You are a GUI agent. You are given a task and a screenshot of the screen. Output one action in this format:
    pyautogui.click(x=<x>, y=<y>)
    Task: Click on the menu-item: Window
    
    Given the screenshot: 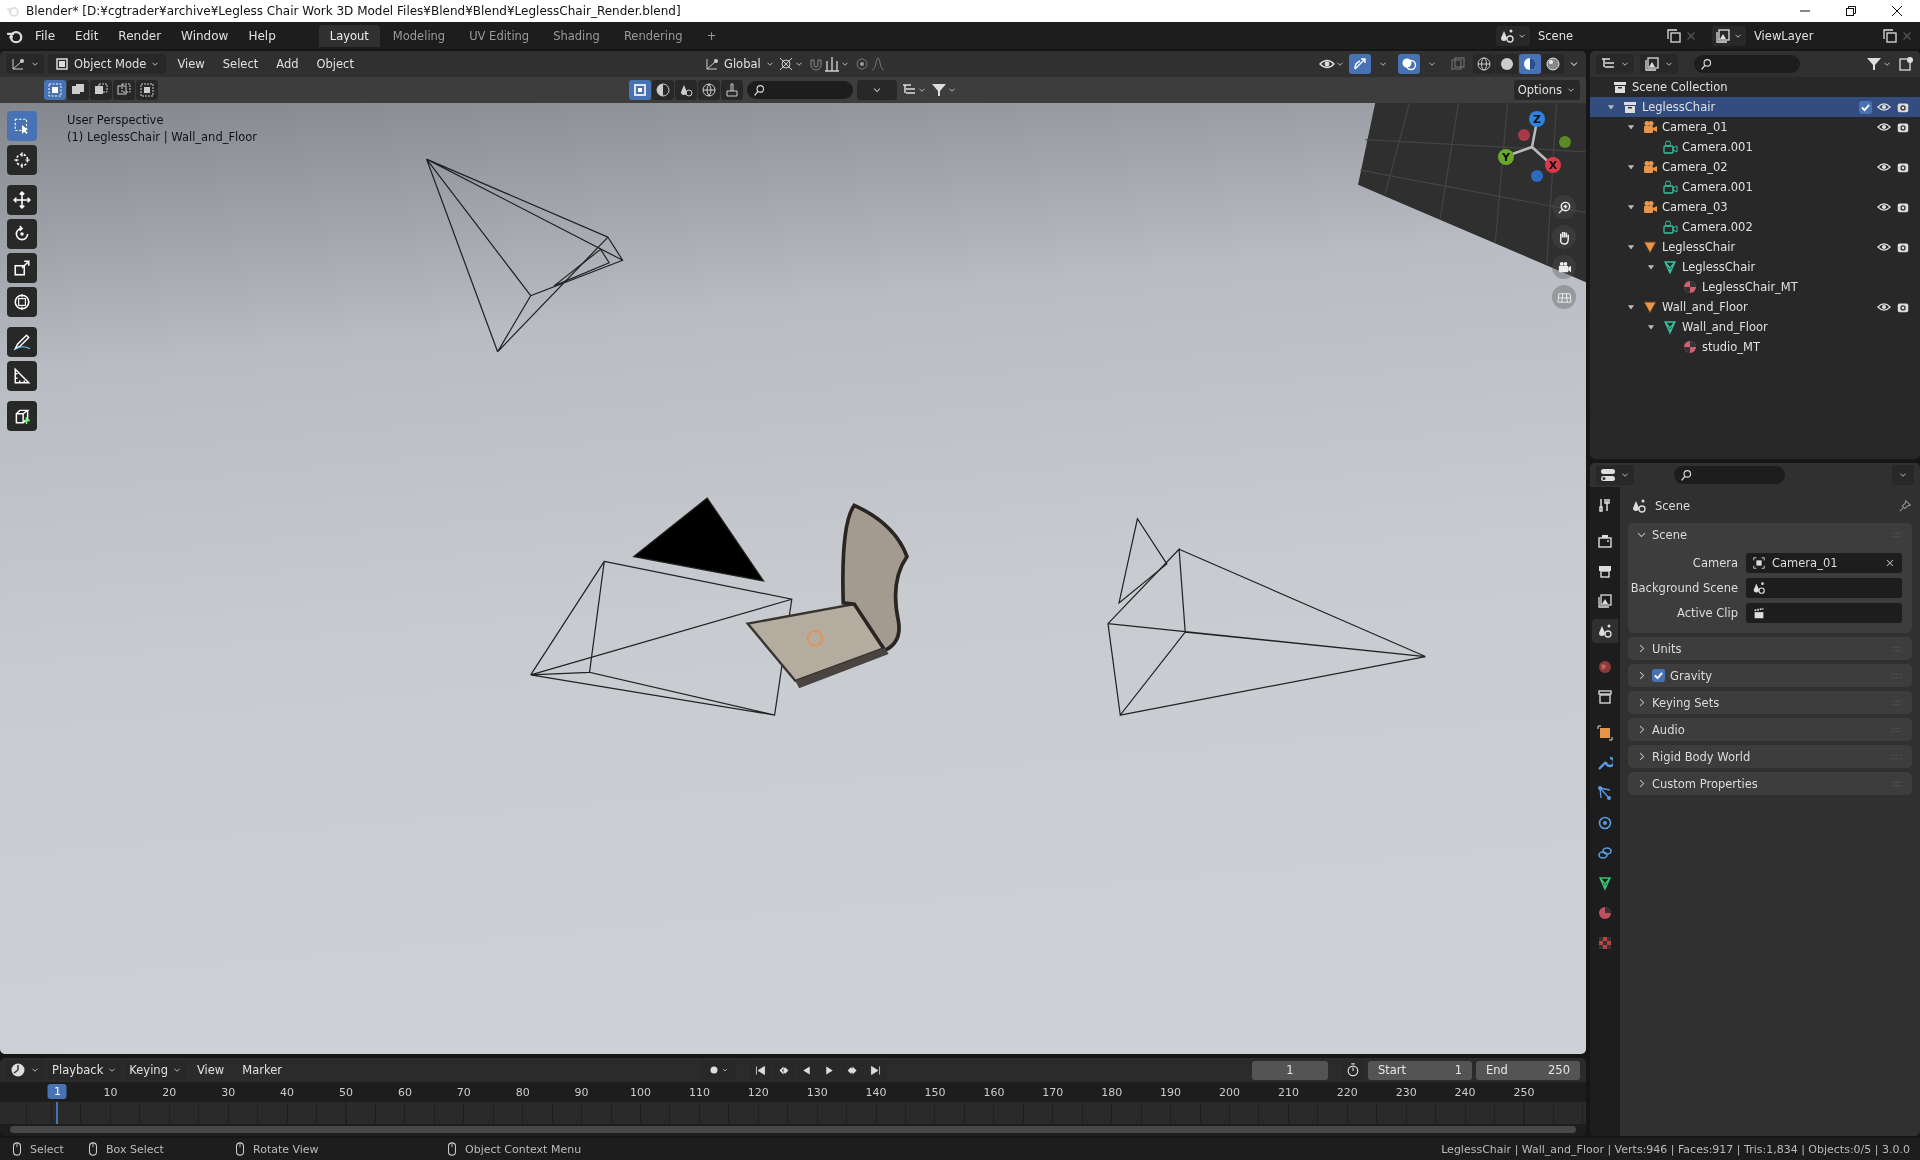 What is the action you would take?
    pyautogui.click(x=205, y=35)
    